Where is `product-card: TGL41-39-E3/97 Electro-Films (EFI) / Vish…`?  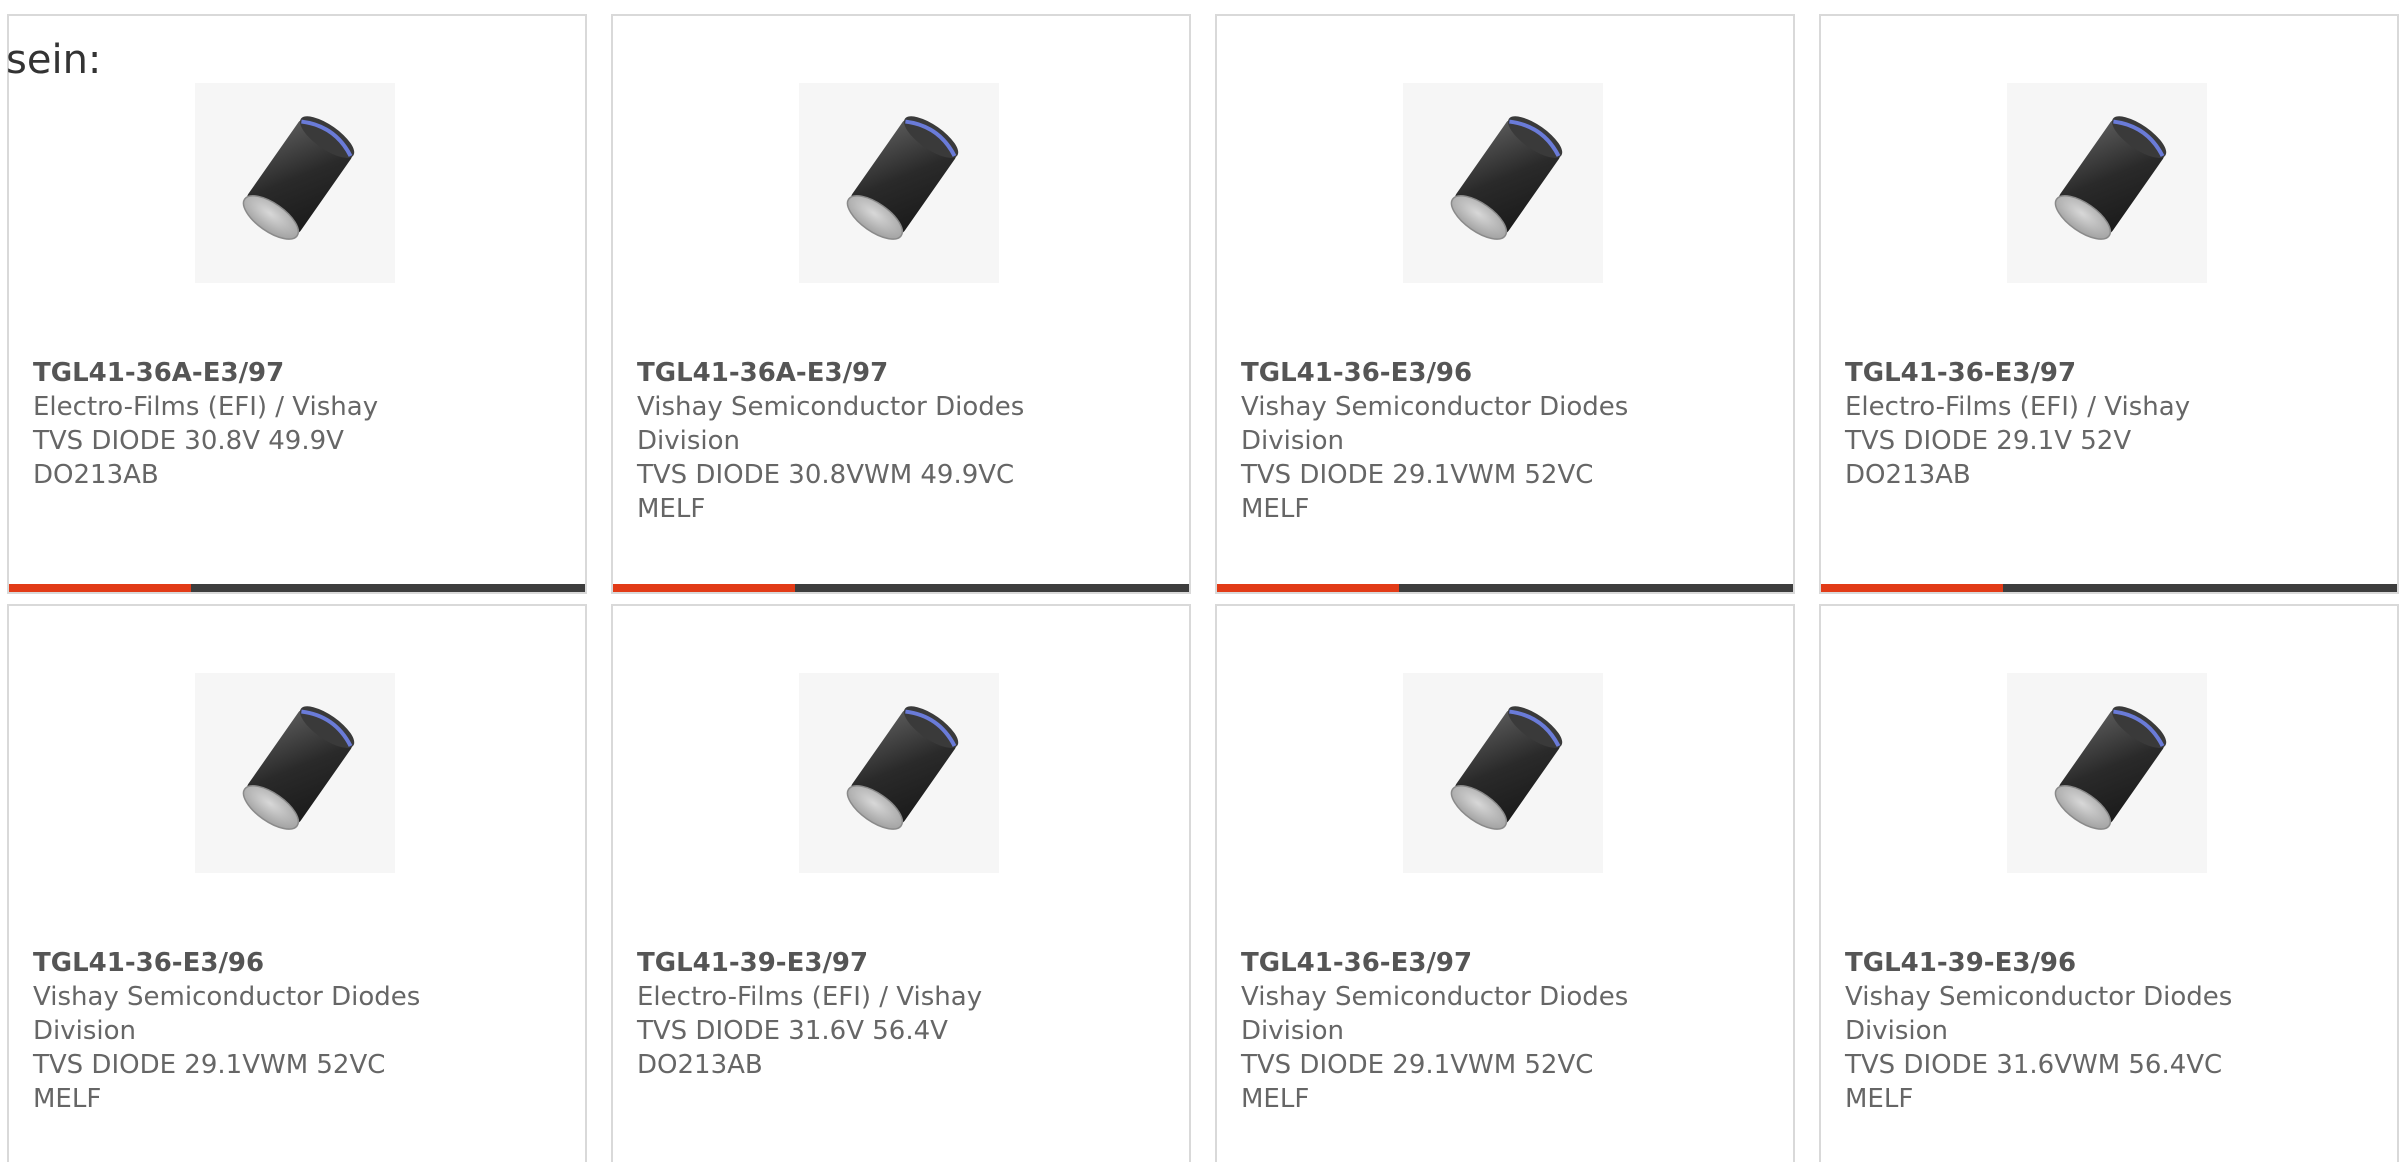 product-card: TGL41-39-E3/97 Electro-Films (EFI) / Vish… is located at coordinates (901, 883).